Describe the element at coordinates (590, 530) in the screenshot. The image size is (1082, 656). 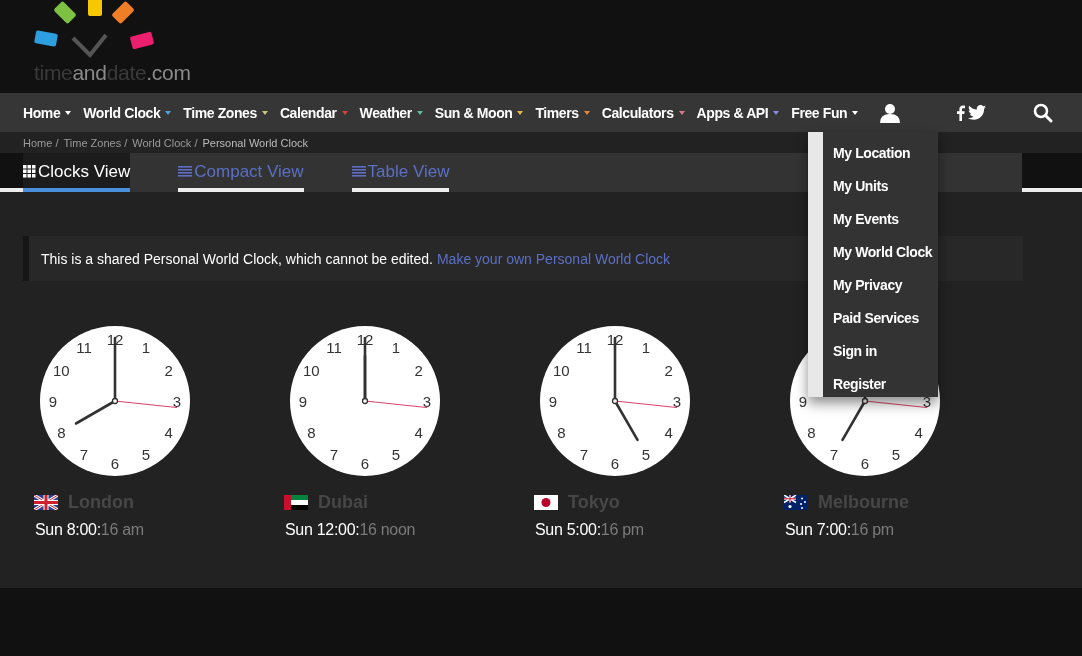
I see `local-time: Sun 5:00:16 pm` at that location.